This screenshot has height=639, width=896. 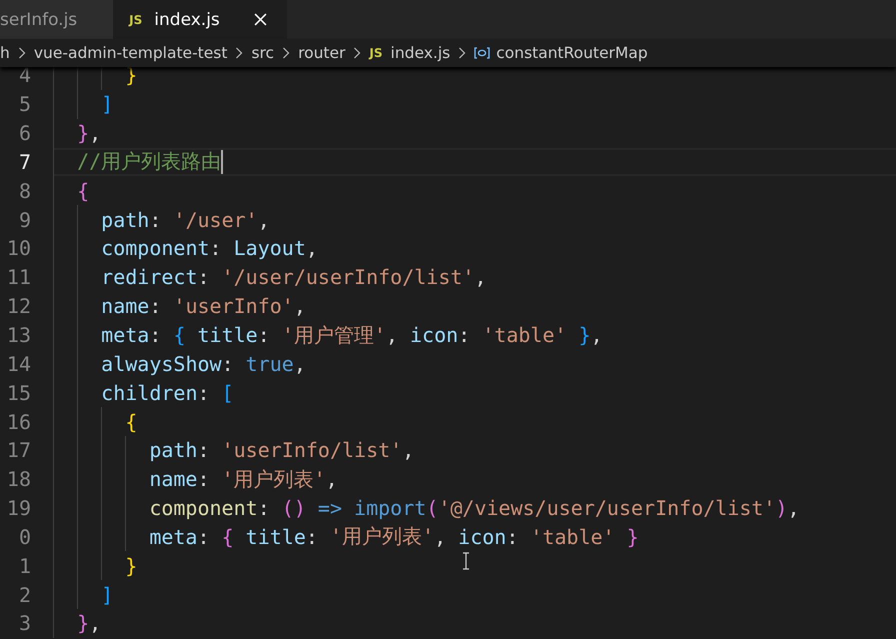 I want to click on ibeam-cursor-icon, so click(x=466, y=561).